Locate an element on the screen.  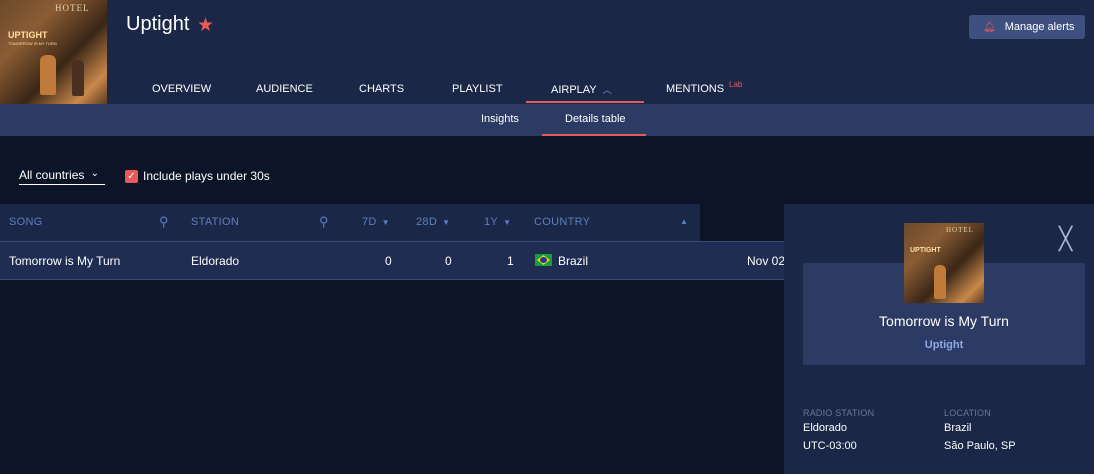
column-7d-label: 7D is located at coordinates (369, 222).